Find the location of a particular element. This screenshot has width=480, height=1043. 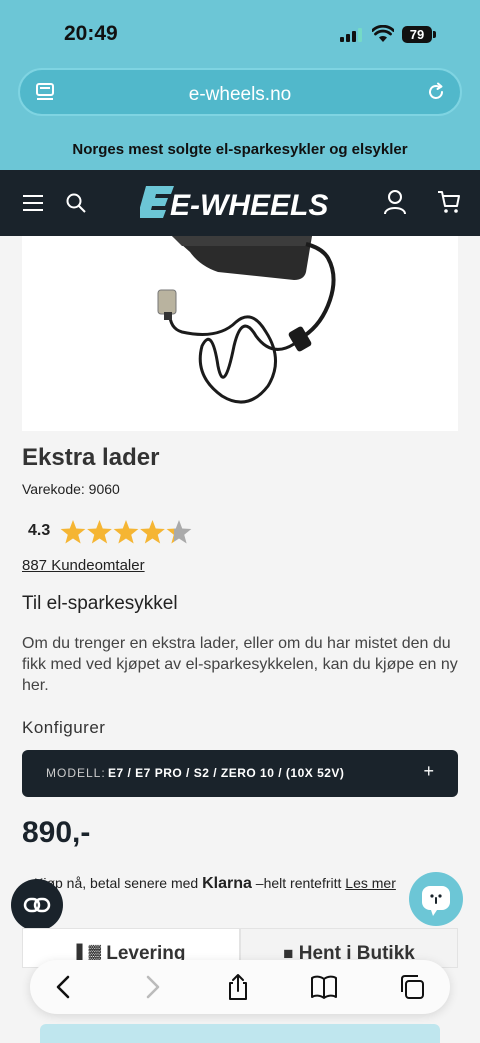

browser-address-area: e-wheels.no is located at coordinates (240, 96).